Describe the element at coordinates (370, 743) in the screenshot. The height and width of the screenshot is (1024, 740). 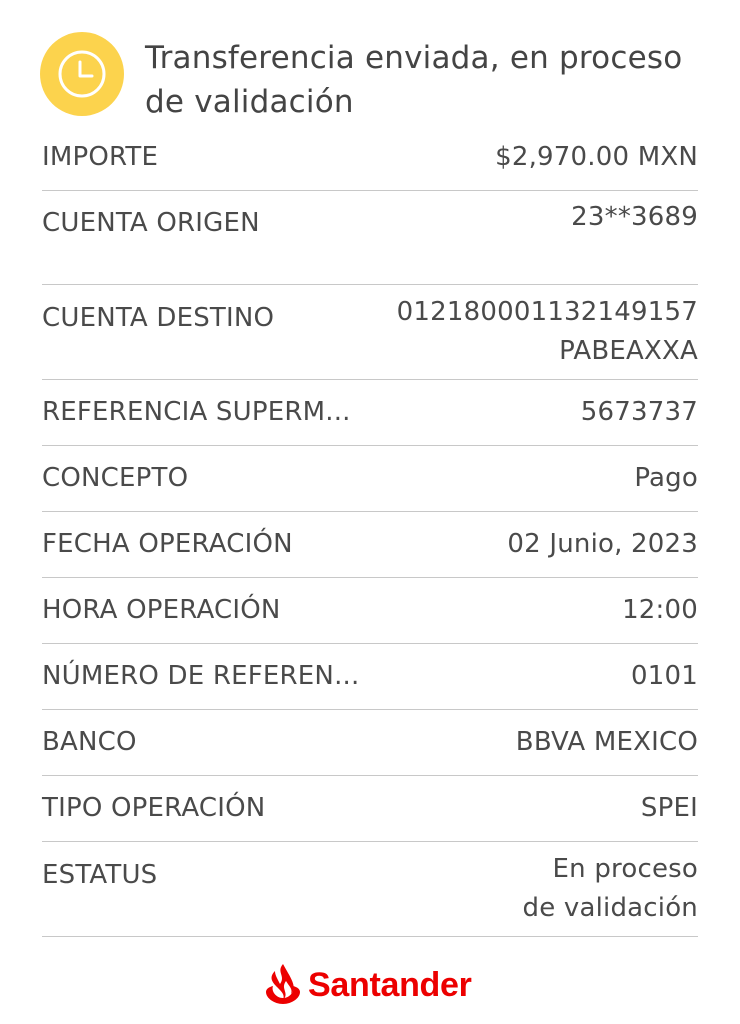
I see `detail-row-banco: BANCO BBVA MEXICO` at that location.